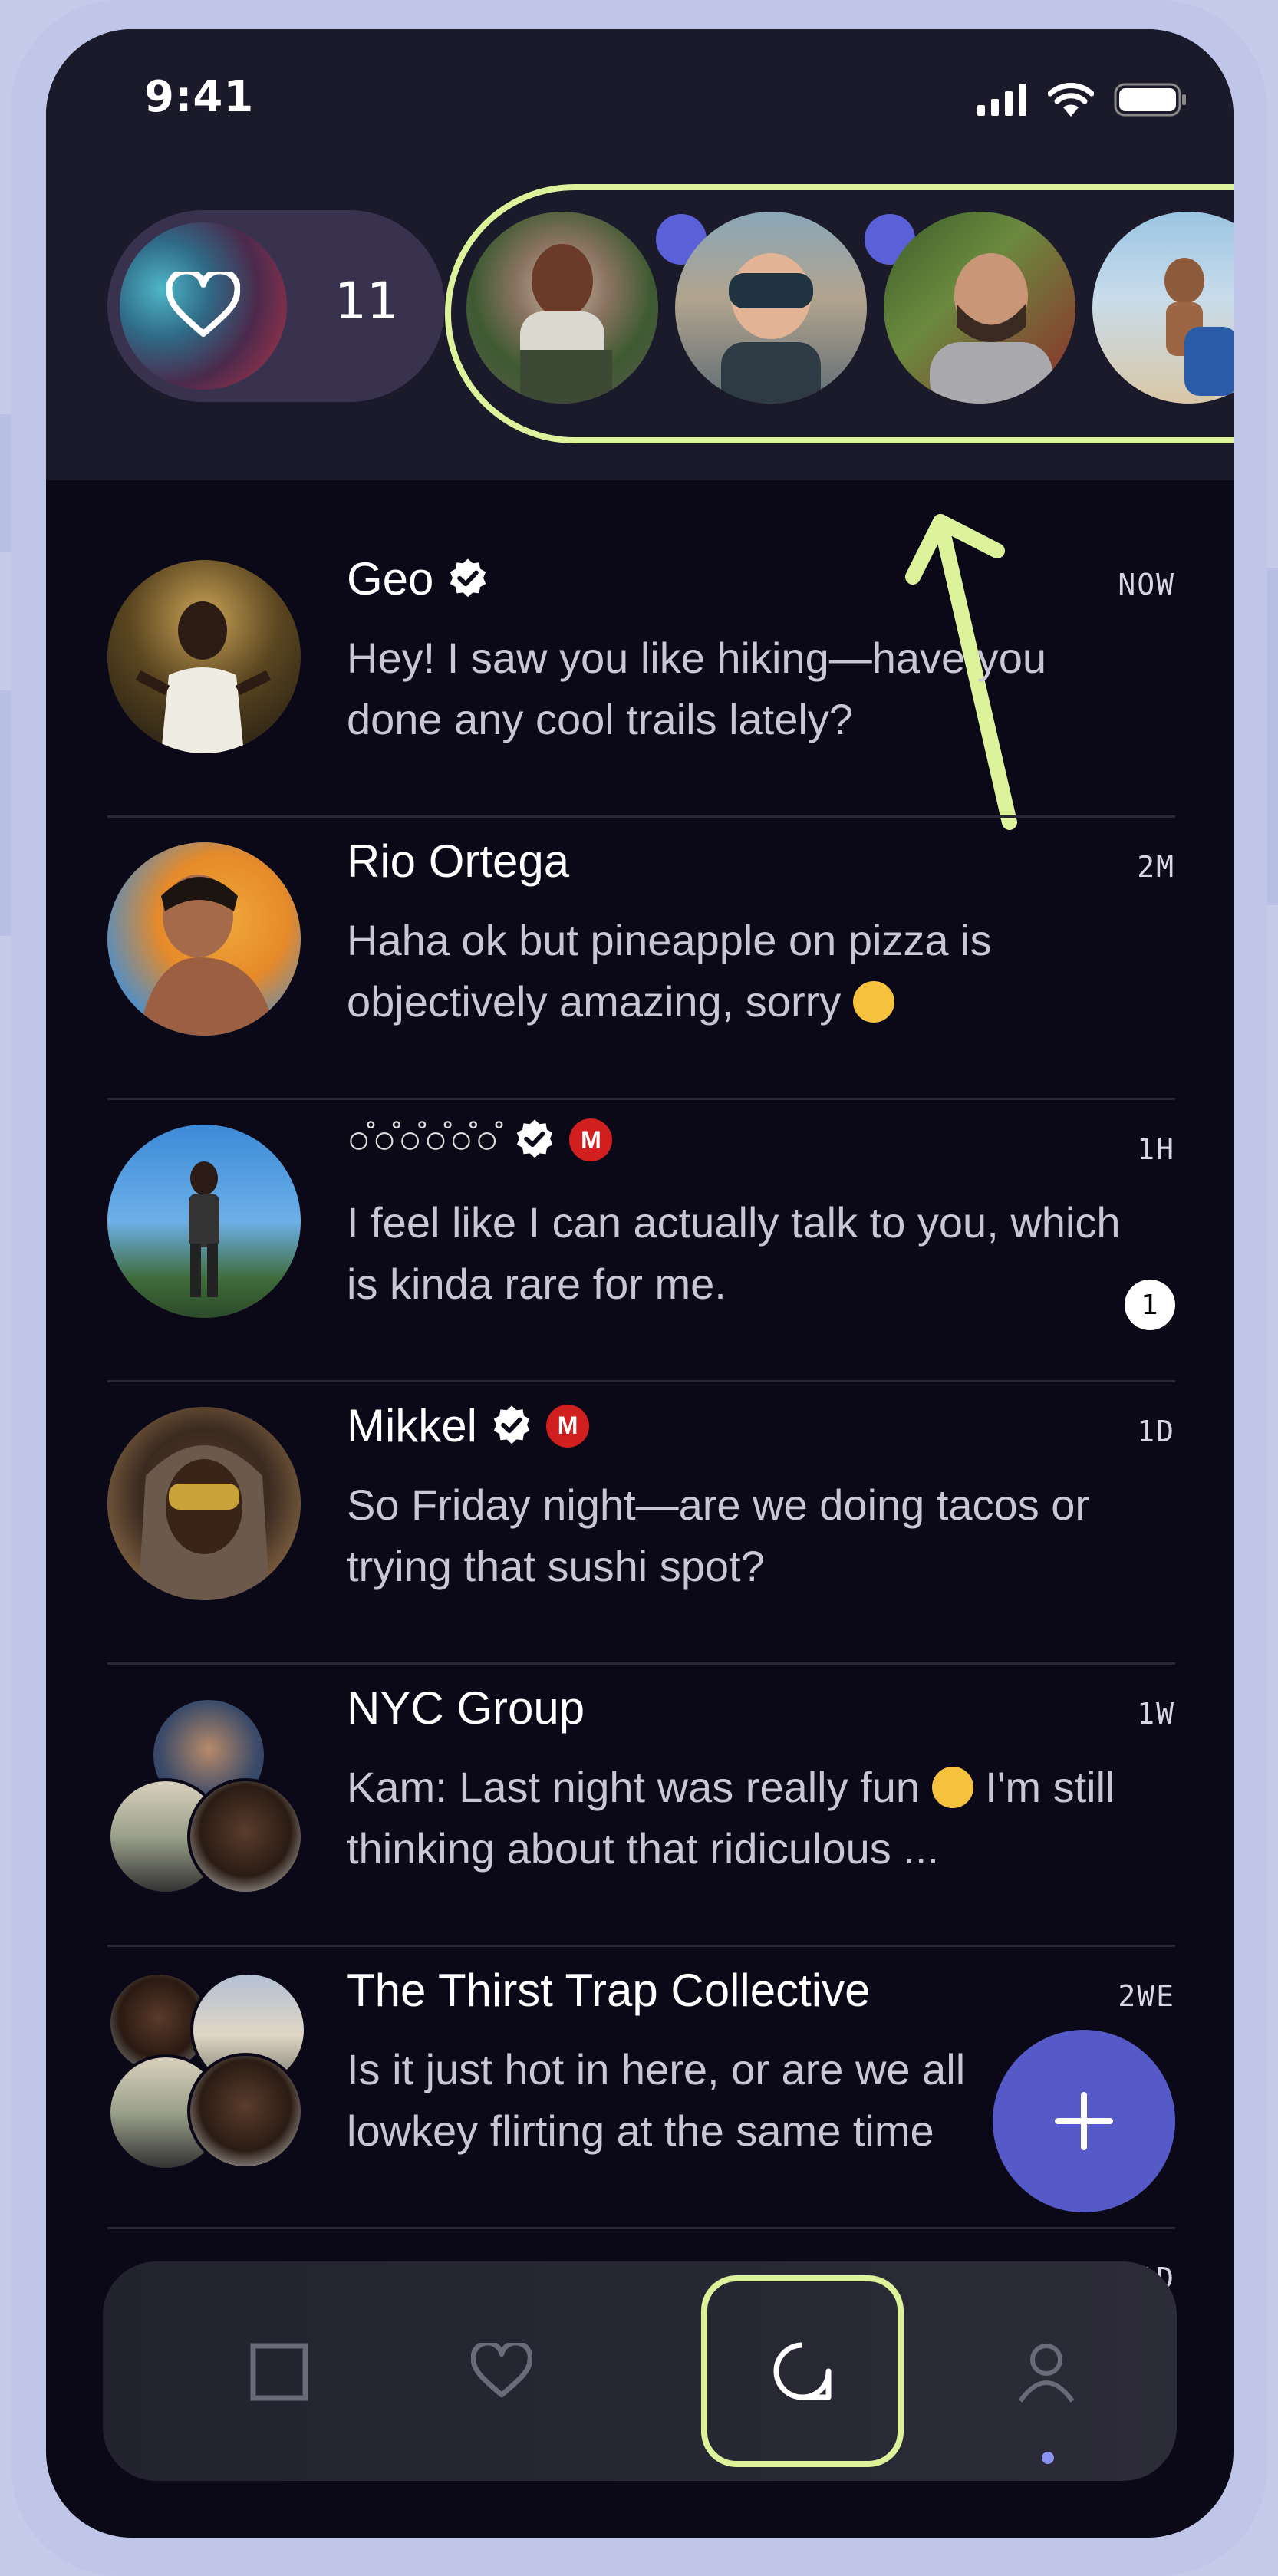 The height and width of the screenshot is (2576, 1278). I want to click on tab-bar, so click(640, 2371).